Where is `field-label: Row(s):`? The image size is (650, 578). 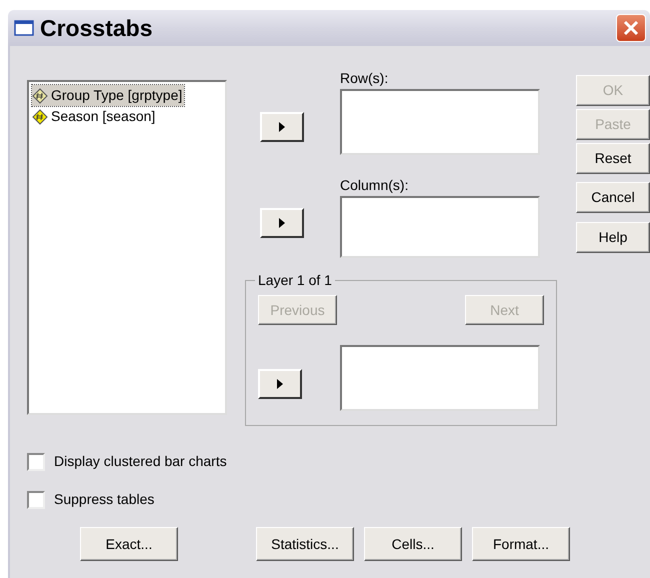 field-label: Row(s): is located at coordinates (365, 78).